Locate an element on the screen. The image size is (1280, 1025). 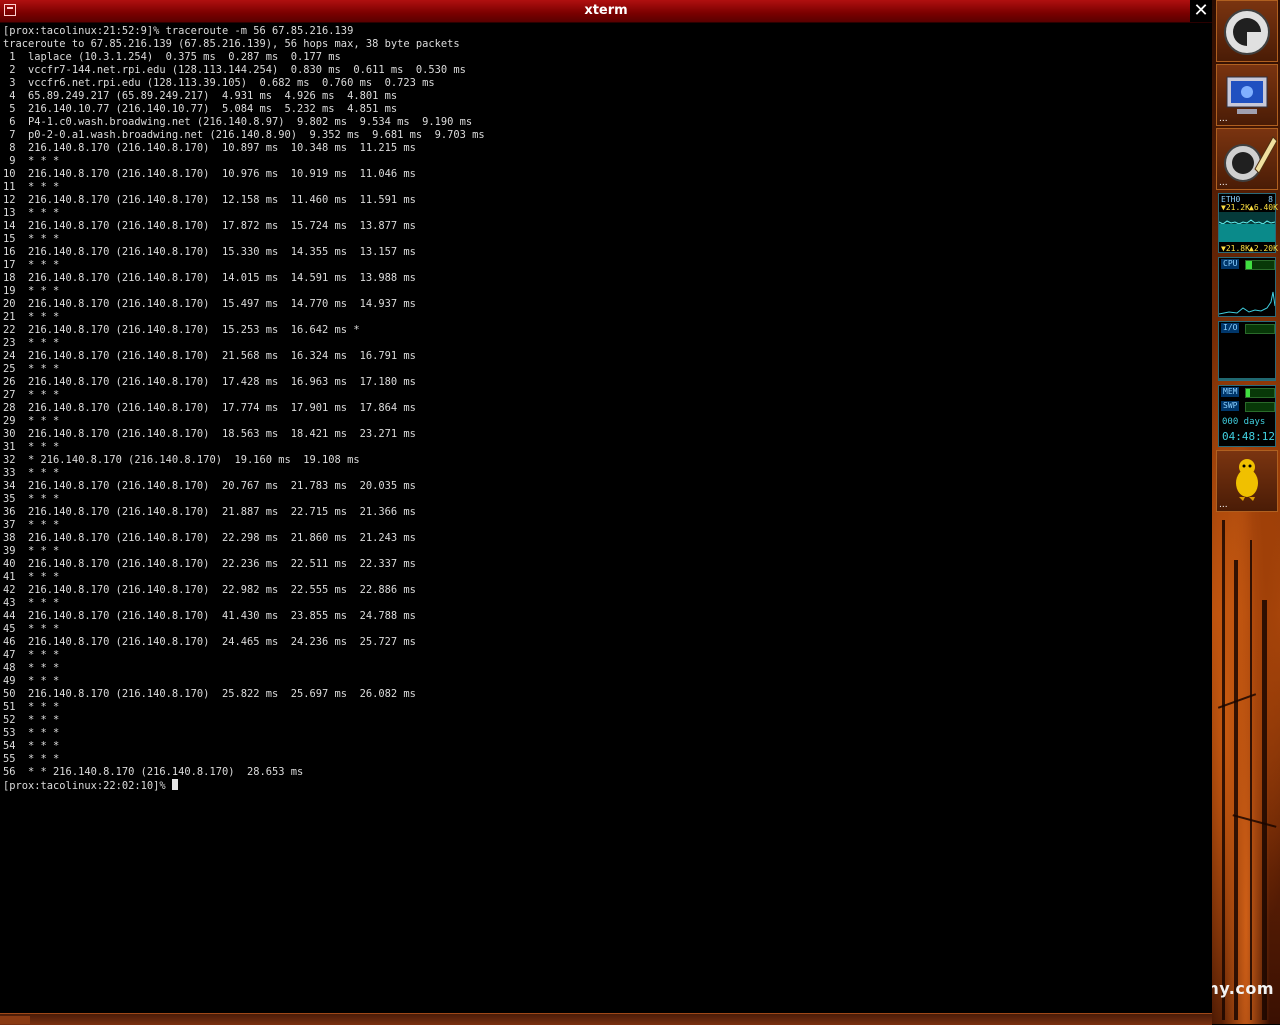
close-button: ✕ is located at coordinates (1201, 11).